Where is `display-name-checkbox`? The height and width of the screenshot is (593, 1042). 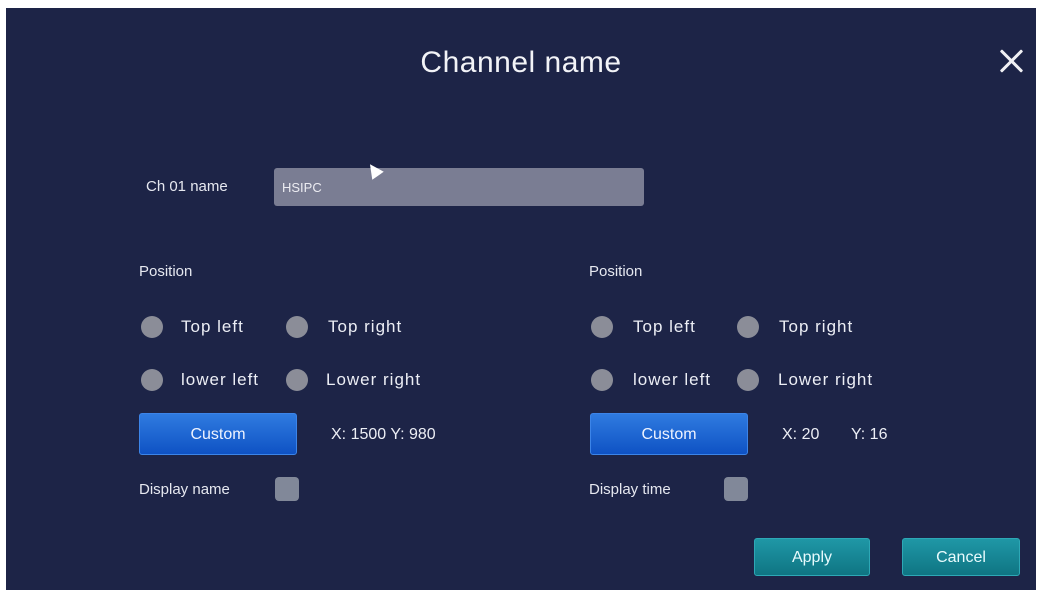
display-name-checkbox is located at coordinates (287, 489).